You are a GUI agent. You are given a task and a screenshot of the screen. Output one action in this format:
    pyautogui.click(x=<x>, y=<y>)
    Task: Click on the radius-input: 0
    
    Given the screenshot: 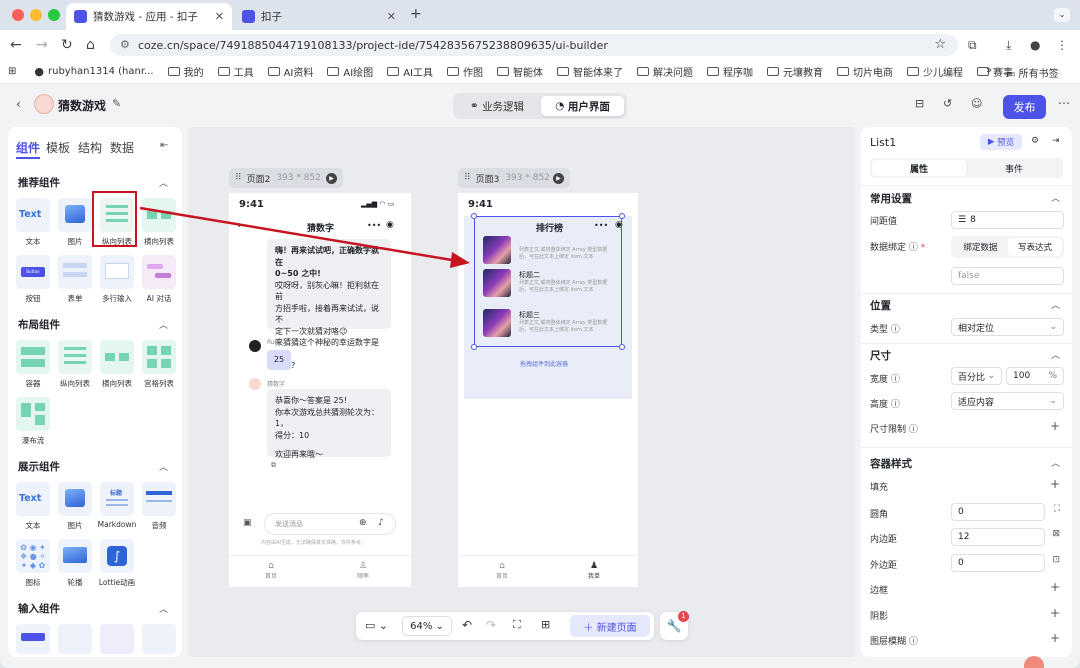 What is the action you would take?
    pyautogui.click(x=998, y=512)
    